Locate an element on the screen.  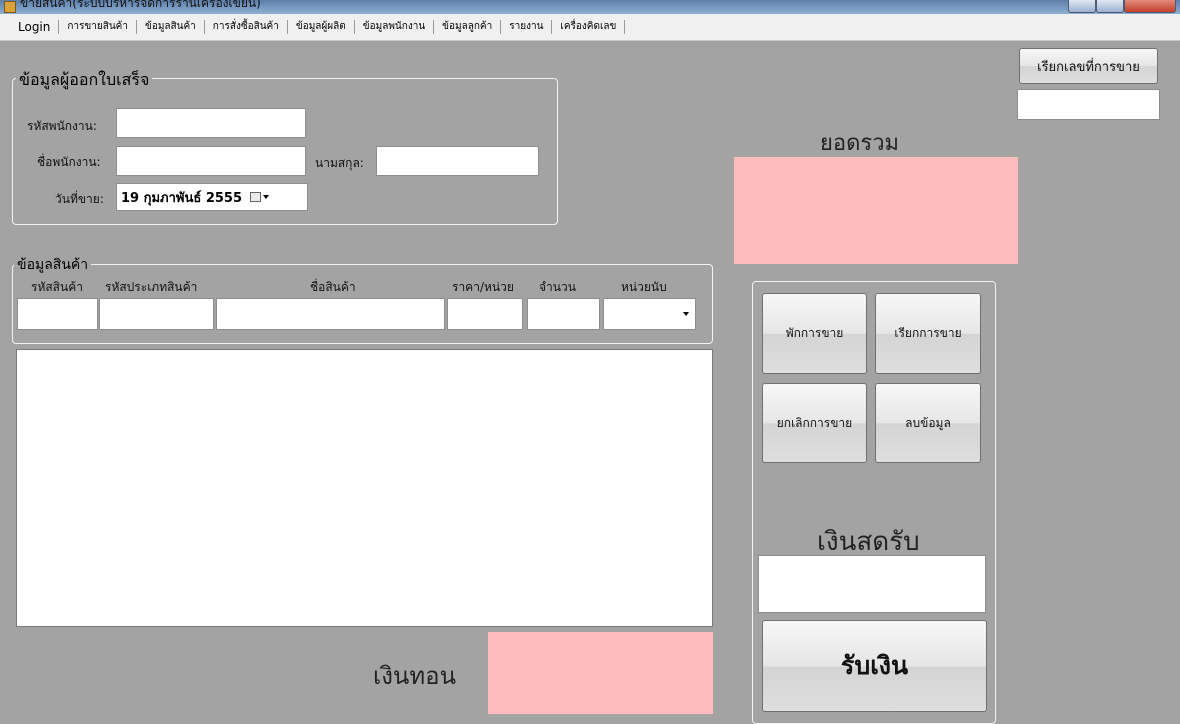
menu-customers: ข้อมูลลูกค้า is located at coordinates (468, 27).